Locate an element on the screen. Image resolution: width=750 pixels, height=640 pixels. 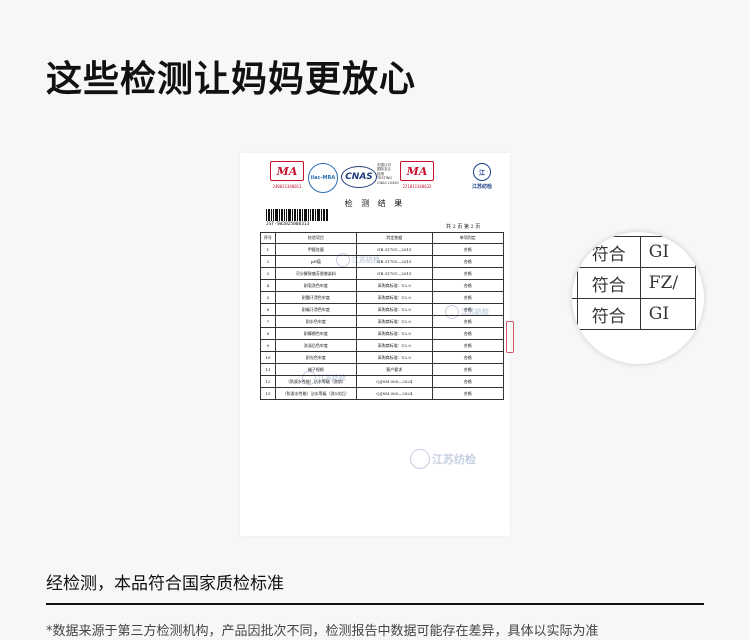
cnas-icon: CNAS is located at coordinates (359, 177).